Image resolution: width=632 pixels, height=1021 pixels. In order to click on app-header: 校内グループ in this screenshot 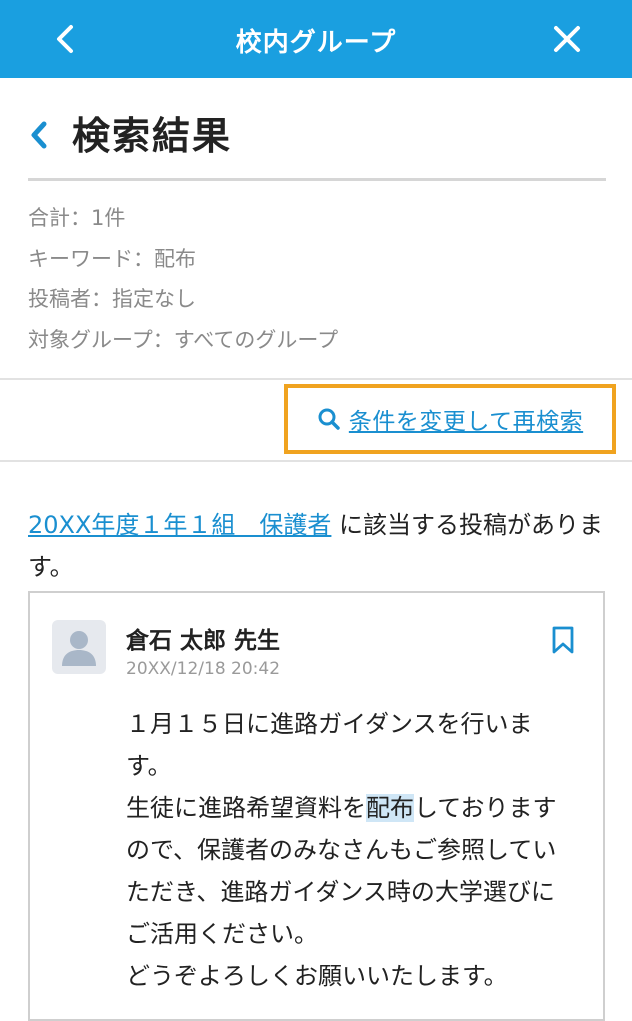, I will do `click(316, 39)`.